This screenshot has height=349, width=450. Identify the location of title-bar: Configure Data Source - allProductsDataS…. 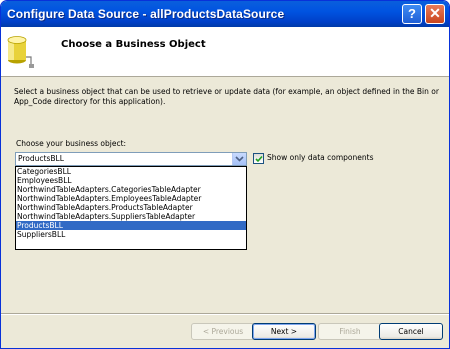
(225, 14).